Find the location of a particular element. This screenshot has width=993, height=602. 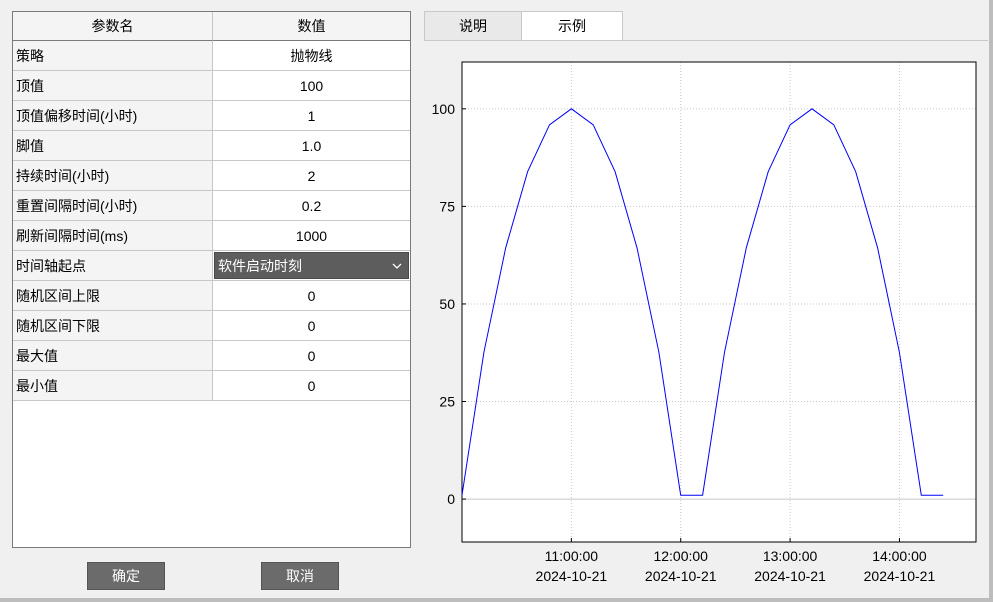

y-tick-label: 75 is located at coordinates (447, 206).